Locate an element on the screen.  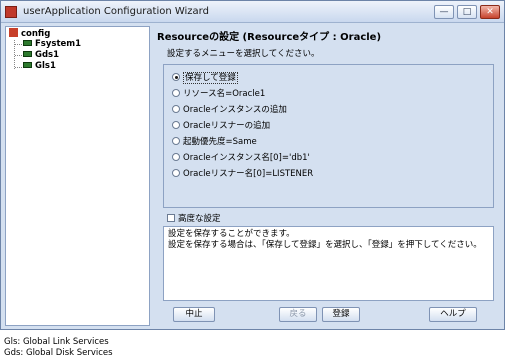
description-line: 設定を保存する場合は、「保存して登録」を選択し、「登録」を押下してください。 is located at coordinates (325, 245).